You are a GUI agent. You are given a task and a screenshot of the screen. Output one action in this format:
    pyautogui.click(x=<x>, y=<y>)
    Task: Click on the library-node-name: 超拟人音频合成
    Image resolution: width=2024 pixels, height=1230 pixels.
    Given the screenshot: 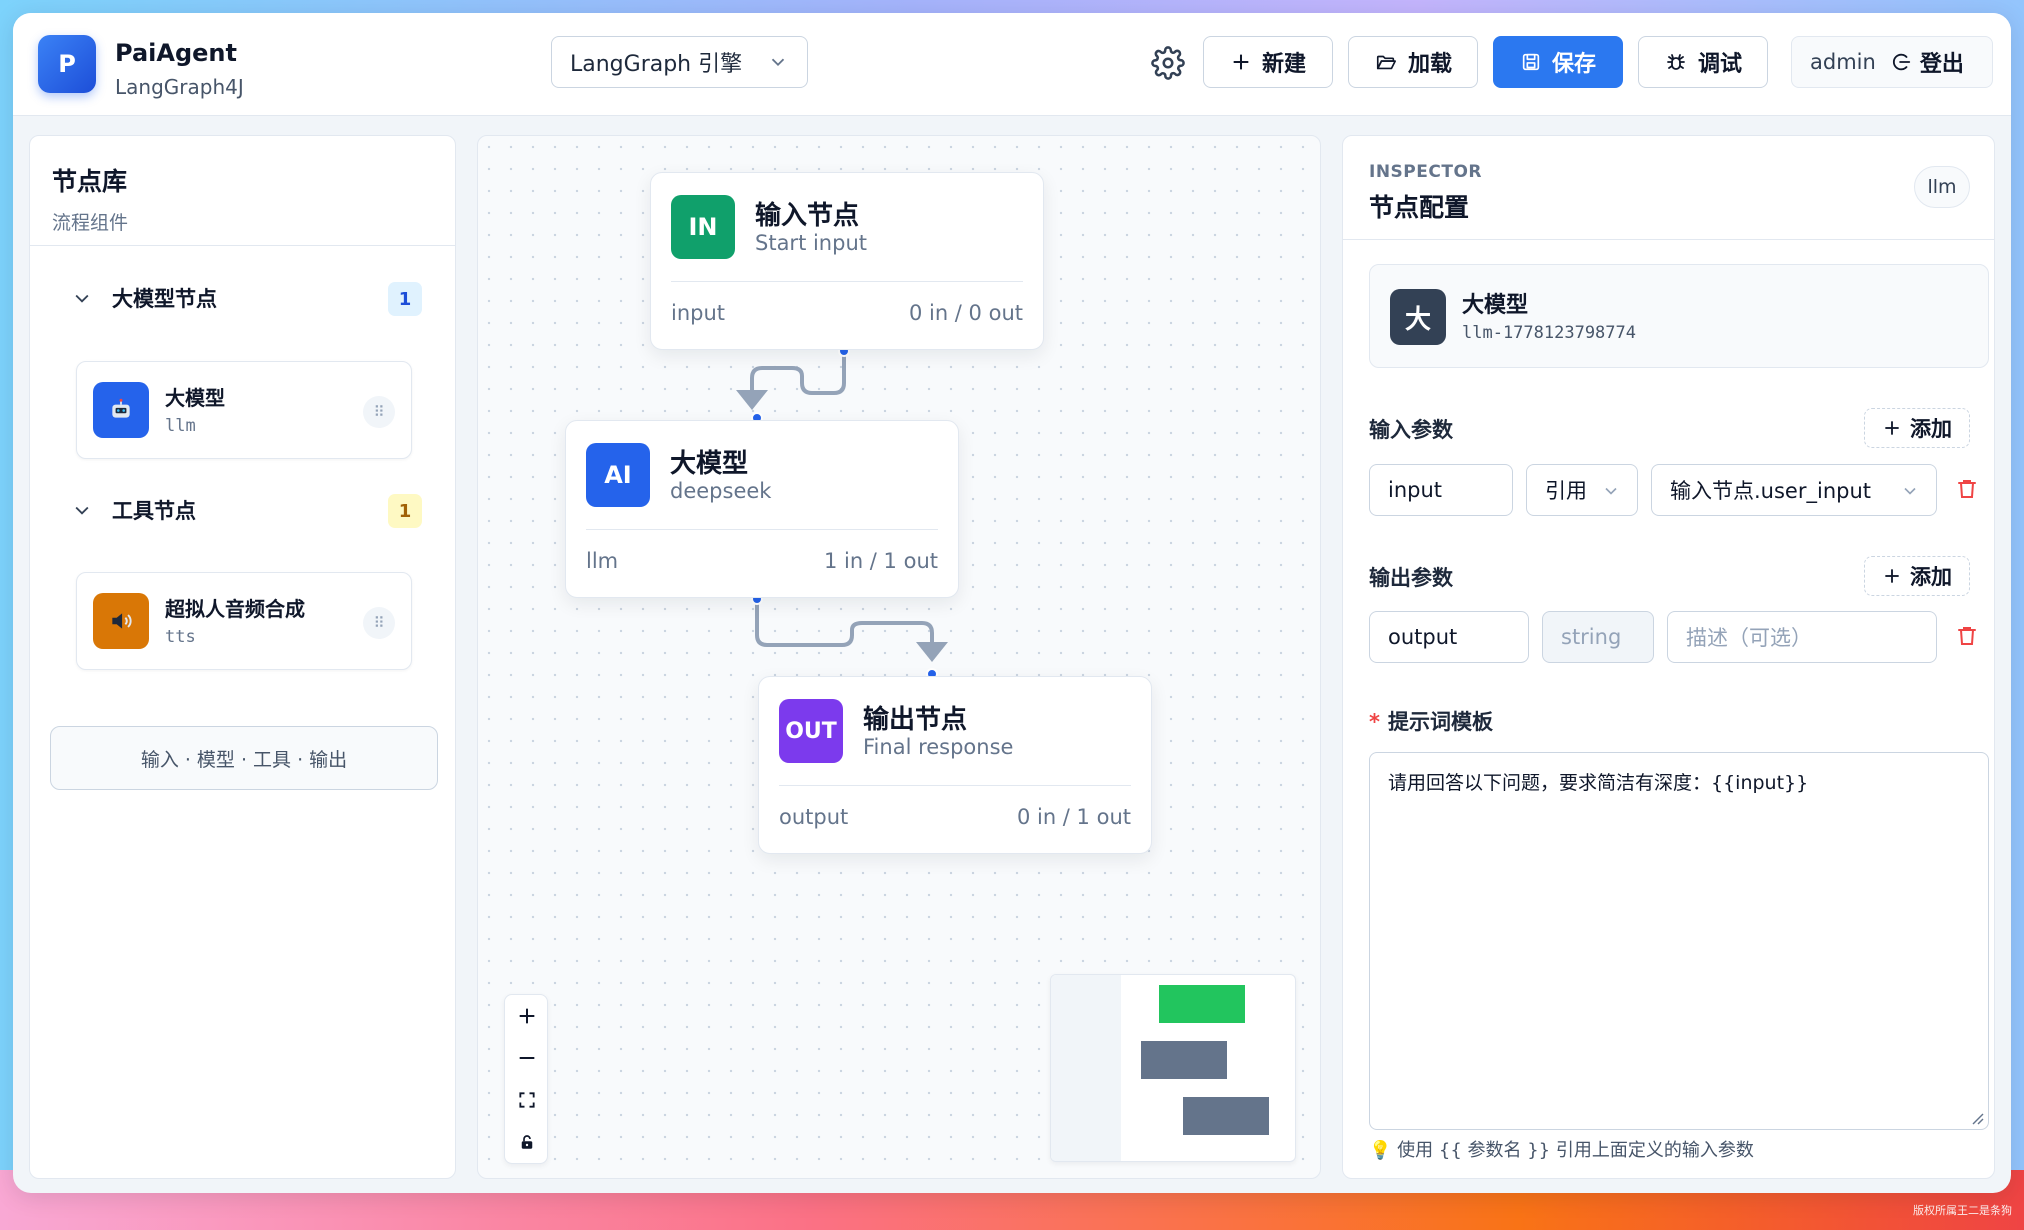 What is the action you would take?
    pyautogui.click(x=235, y=609)
    